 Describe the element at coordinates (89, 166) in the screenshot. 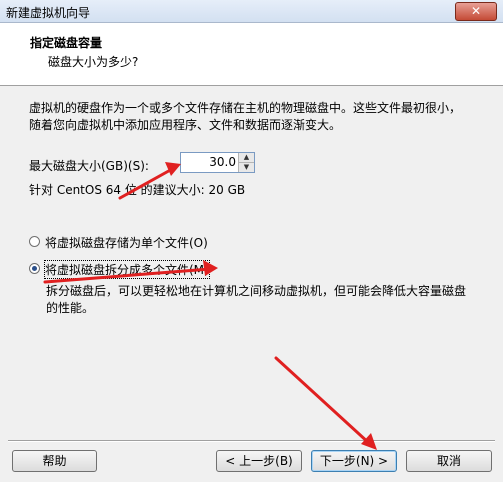

I see `disk-size-label: 最大磁盘大小(GB)(S):` at that location.